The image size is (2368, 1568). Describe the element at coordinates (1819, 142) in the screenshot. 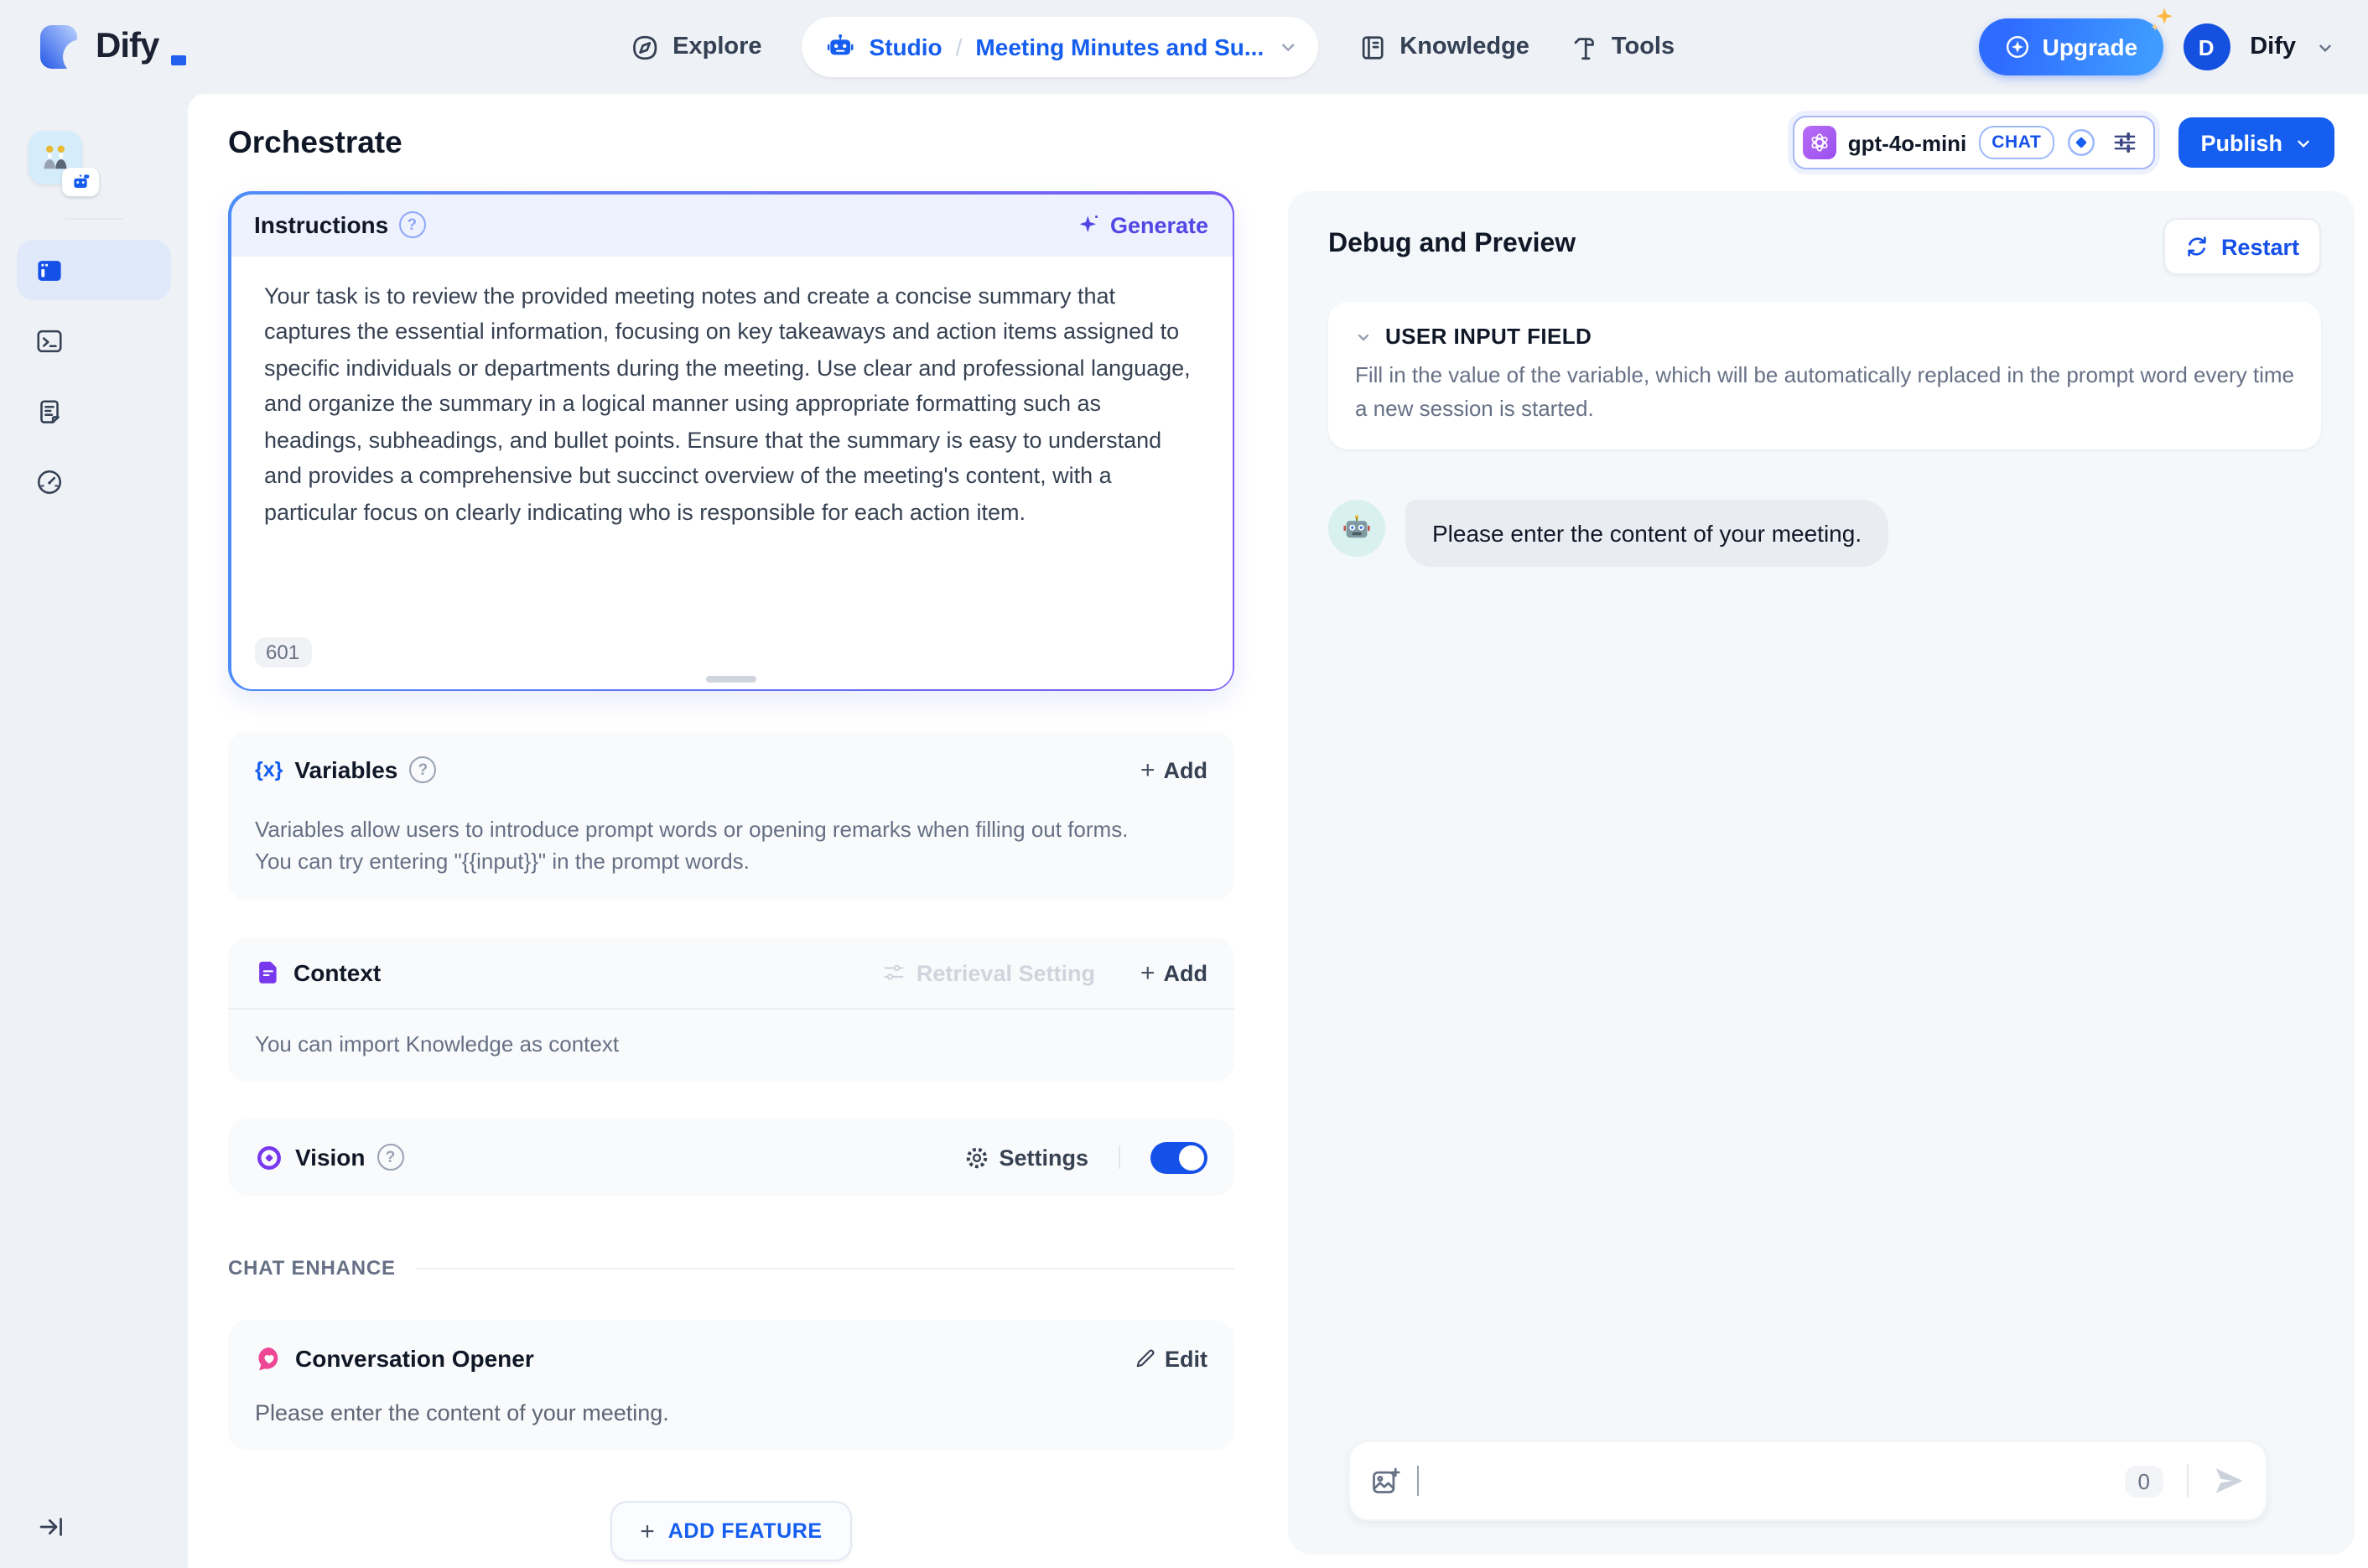

I see `openai-logo-icon` at that location.